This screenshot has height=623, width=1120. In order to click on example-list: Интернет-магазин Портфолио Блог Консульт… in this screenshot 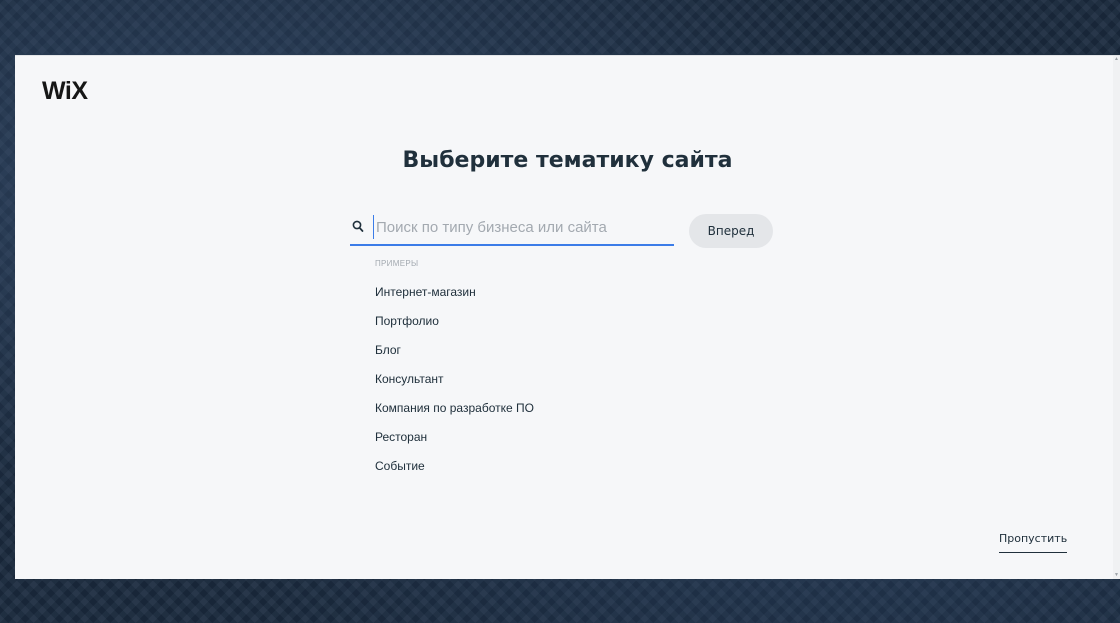, I will do `click(454, 379)`.